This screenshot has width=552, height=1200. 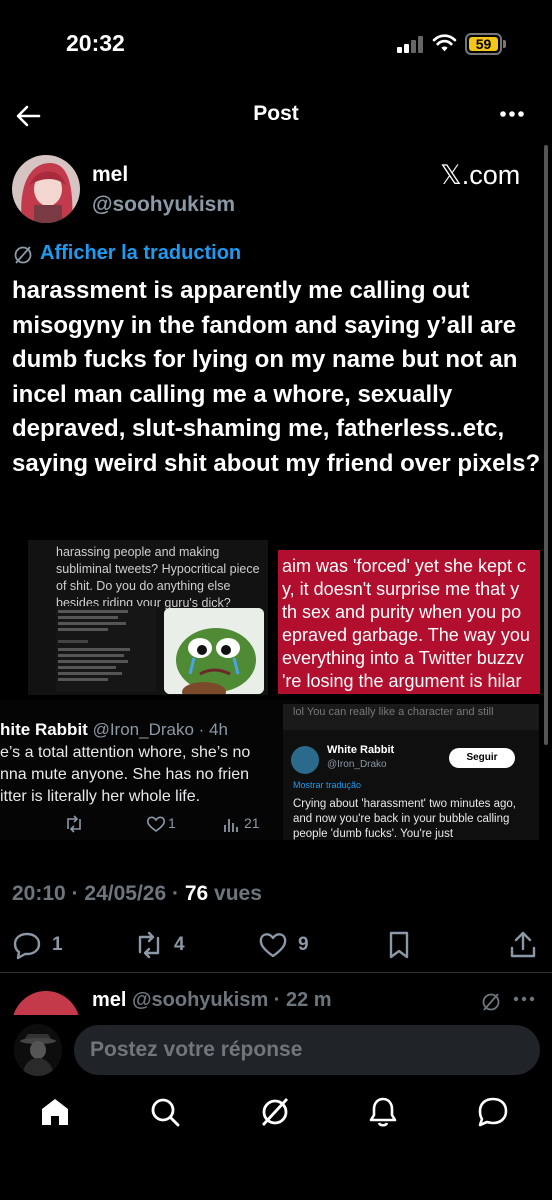 I want to click on author-handle: @soohyukism, so click(x=163, y=205).